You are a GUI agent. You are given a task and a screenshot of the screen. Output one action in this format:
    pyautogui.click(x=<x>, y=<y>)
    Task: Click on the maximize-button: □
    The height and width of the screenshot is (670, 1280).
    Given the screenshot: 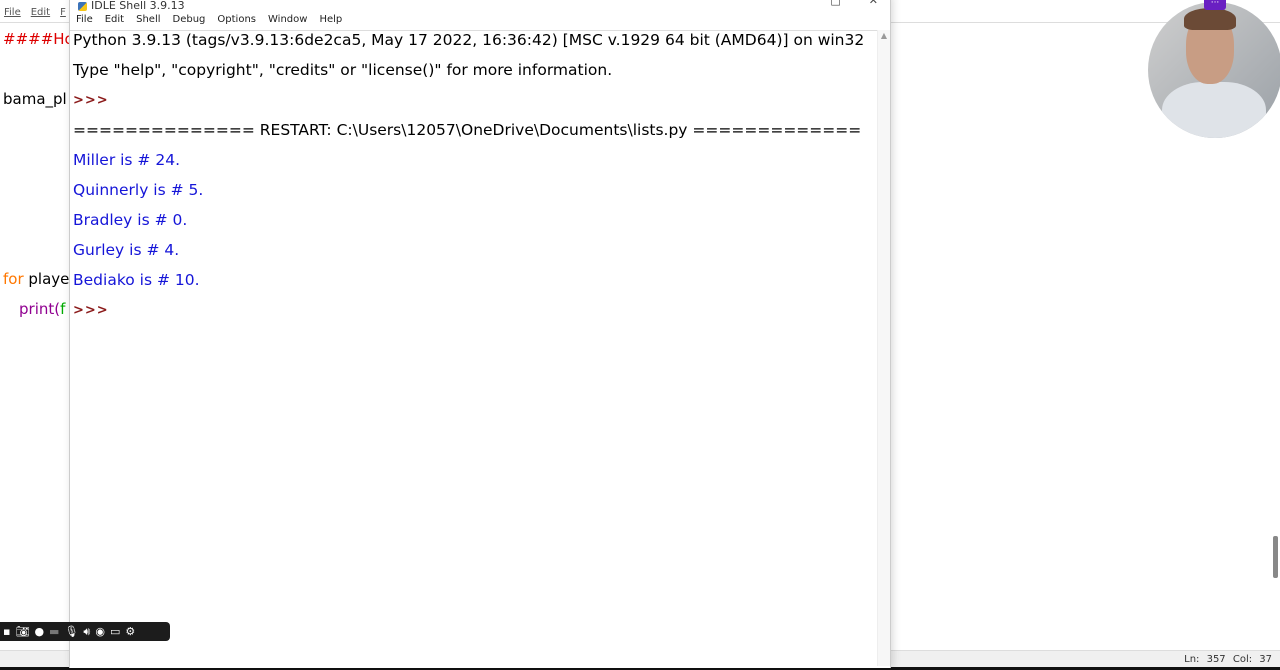 What is the action you would take?
    pyautogui.click(x=835, y=3)
    